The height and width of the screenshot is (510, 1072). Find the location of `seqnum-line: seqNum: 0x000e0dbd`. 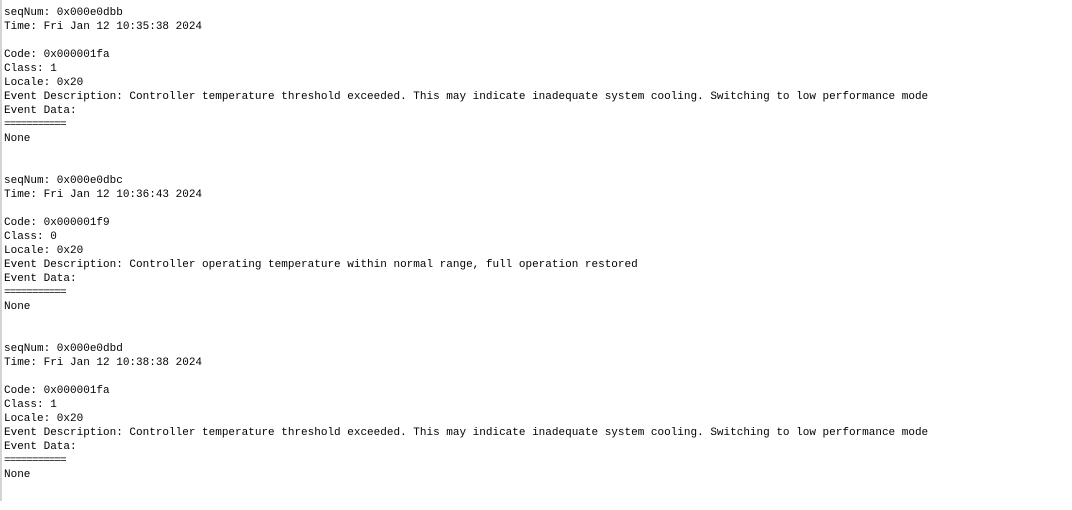

seqnum-line: seqNum: 0x000e0dbd is located at coordinates (63, 349).